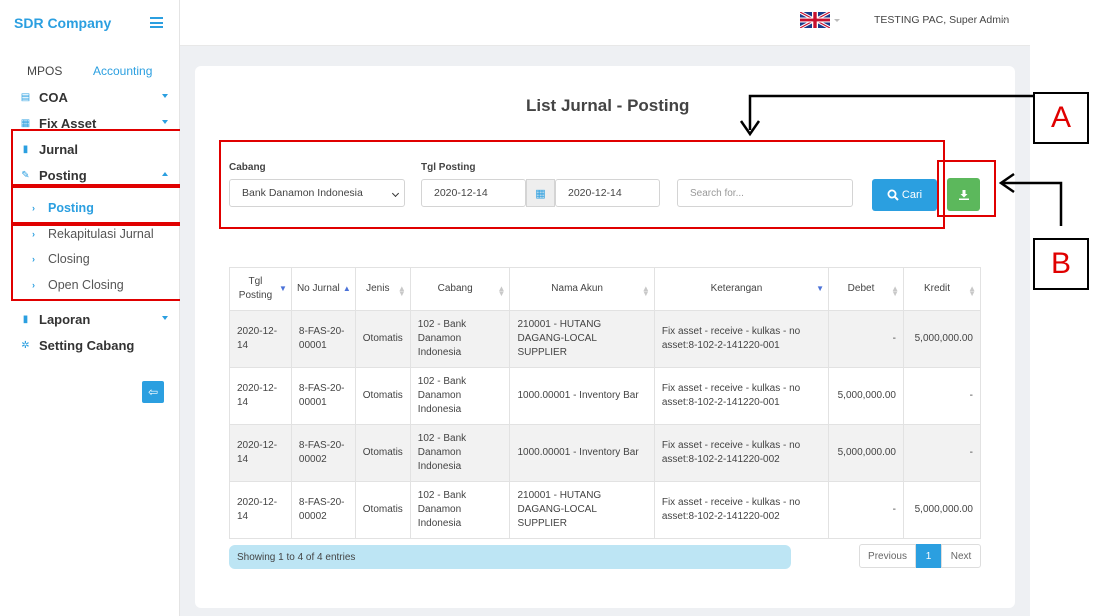 Image resolution: width=1099 pixels, height=616 pixels. What do you see at coordinates (961, 556) in the screenshot?
I see `pagination-next: Next` at bounding box center [961, 556].